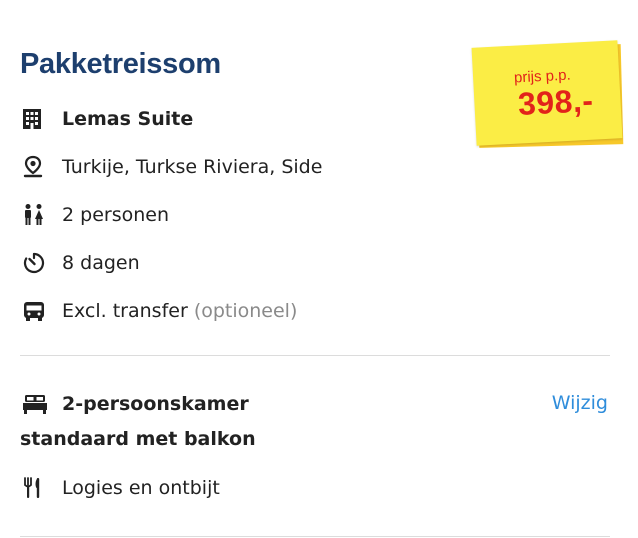 The image size is (638, 538). Describe the element at coordinates (35, 311) in the screenshot. I see `bus-icon` at that location.